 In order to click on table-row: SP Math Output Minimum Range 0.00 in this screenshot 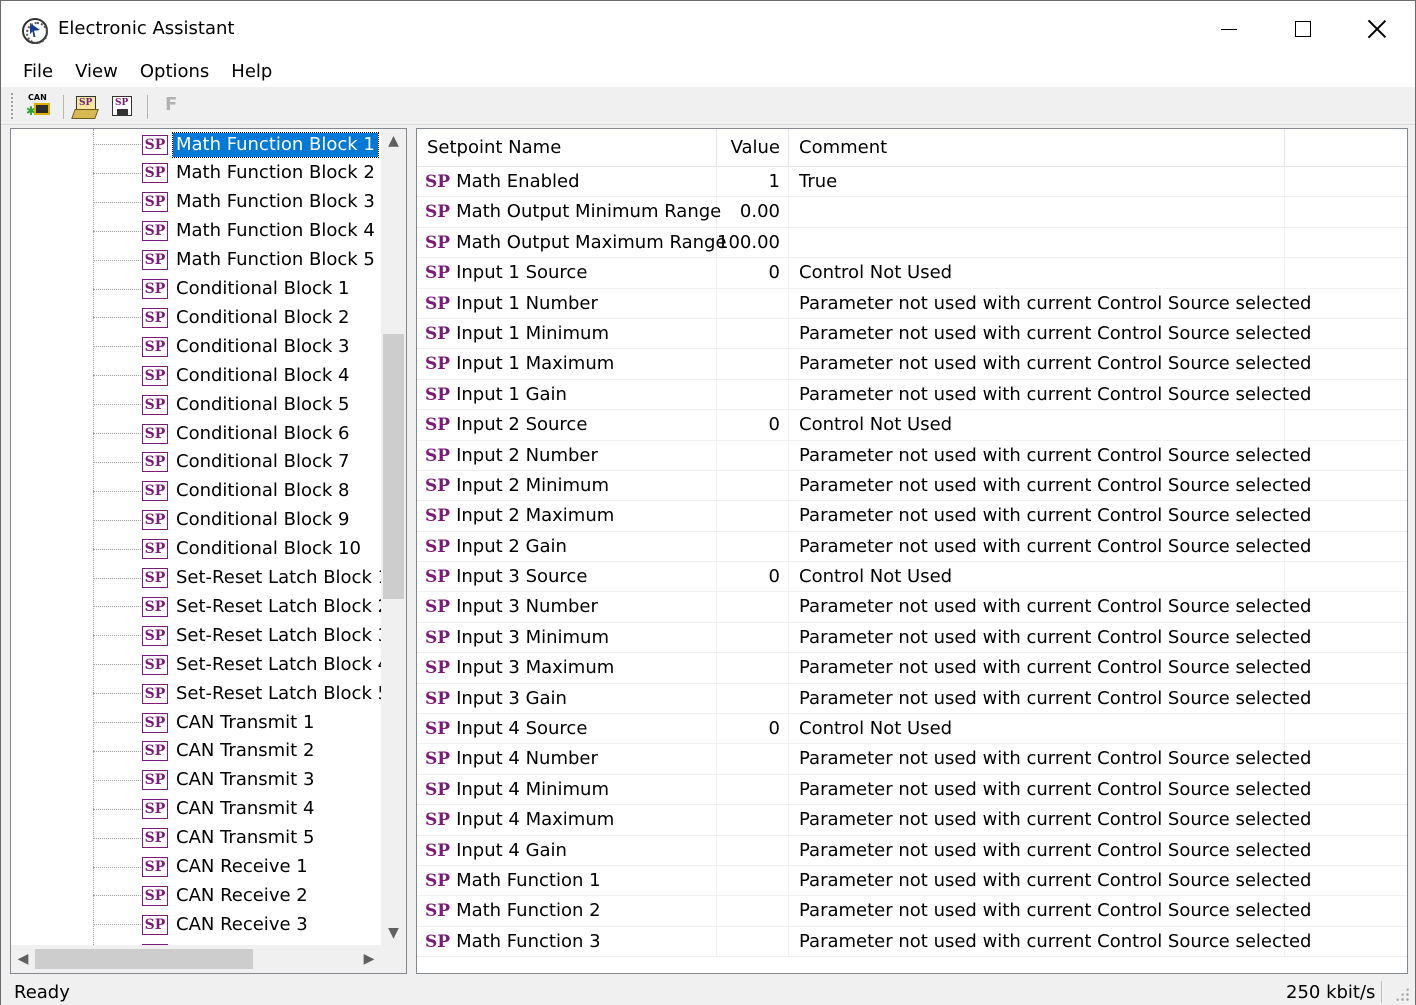, I will do `click(912, 212)`.